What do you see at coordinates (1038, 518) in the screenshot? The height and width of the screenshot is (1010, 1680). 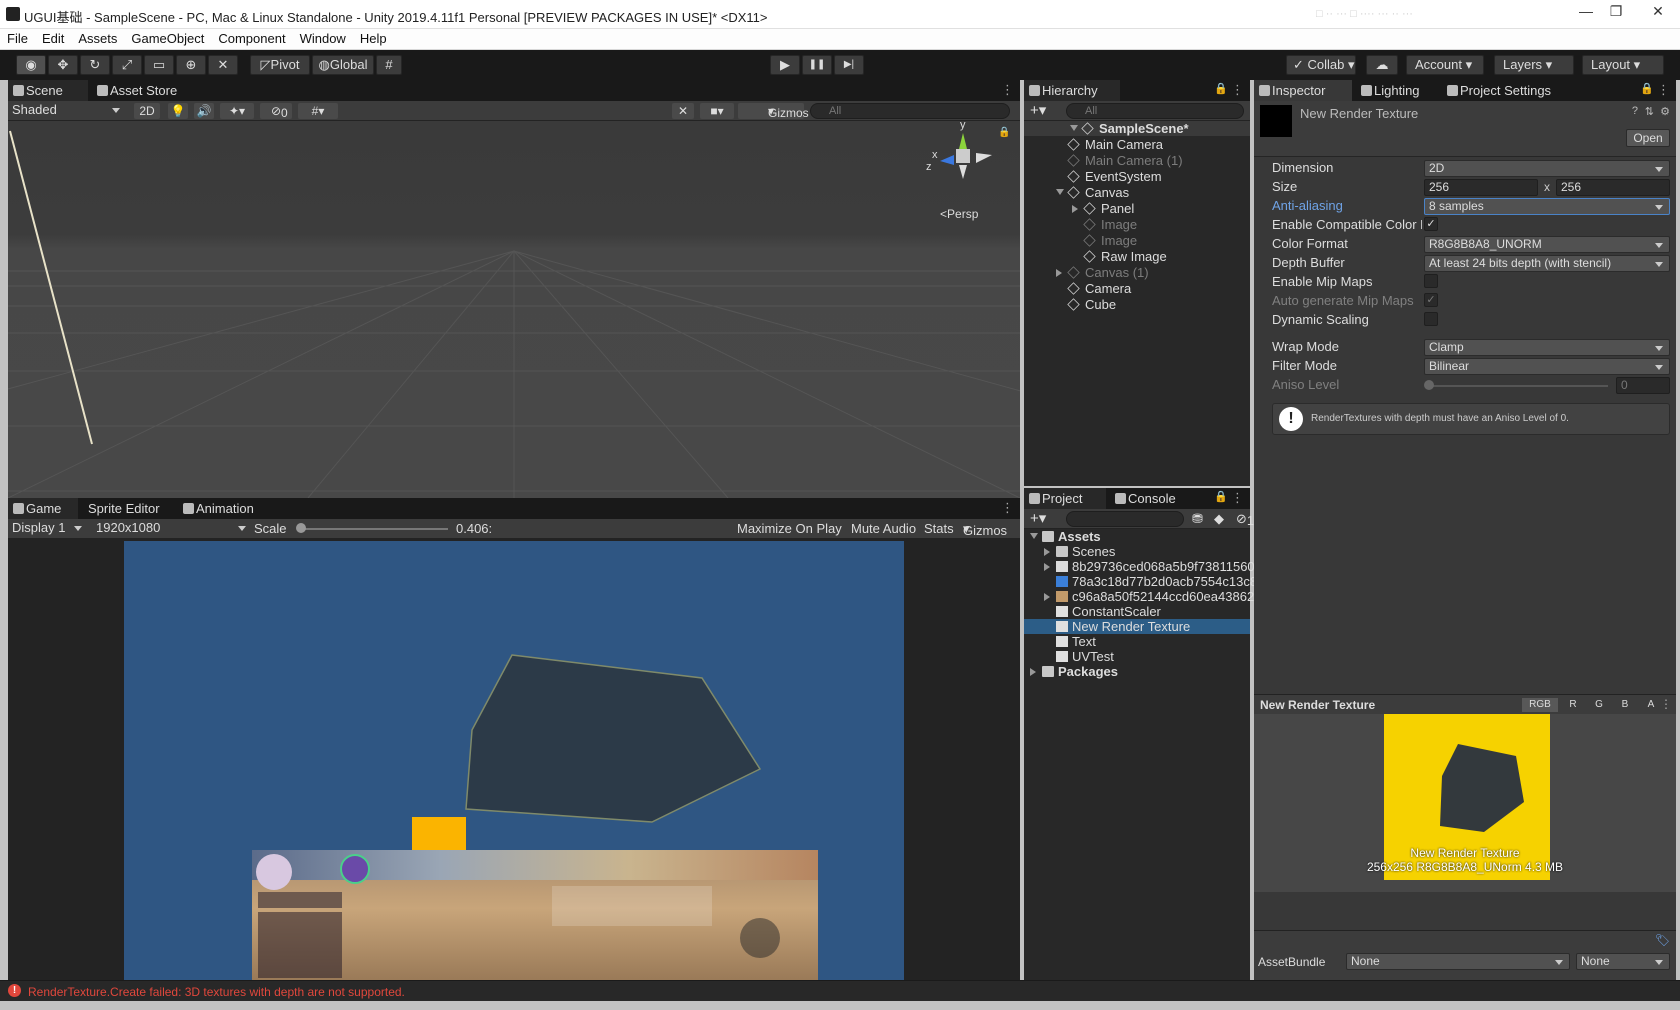 I see `project-create-button: +▾` at bounding box center [1038, 518].